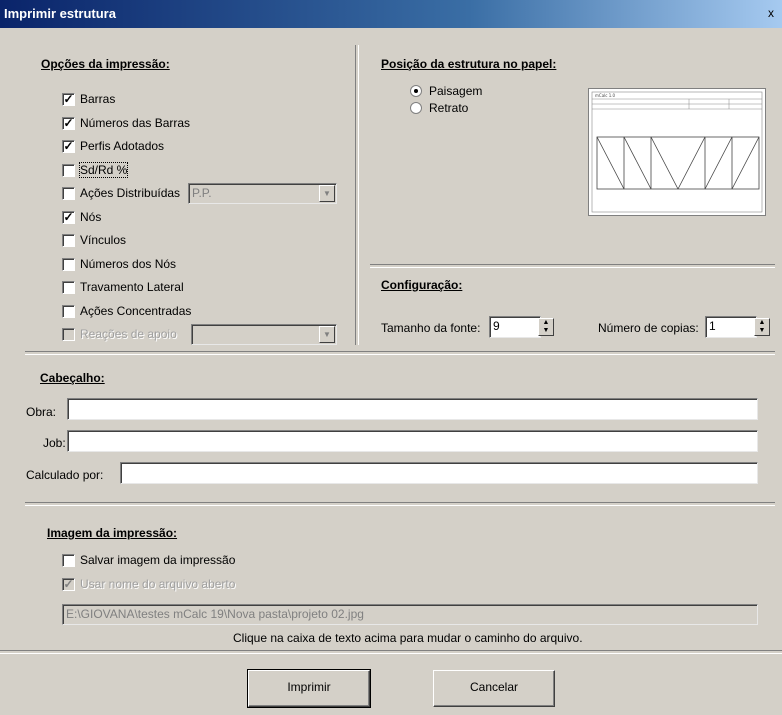 The width and height of the screenshot is (782, 715). Describe the element at coordinates (412, 441) in the screenshot. I see `job-input` at that location.